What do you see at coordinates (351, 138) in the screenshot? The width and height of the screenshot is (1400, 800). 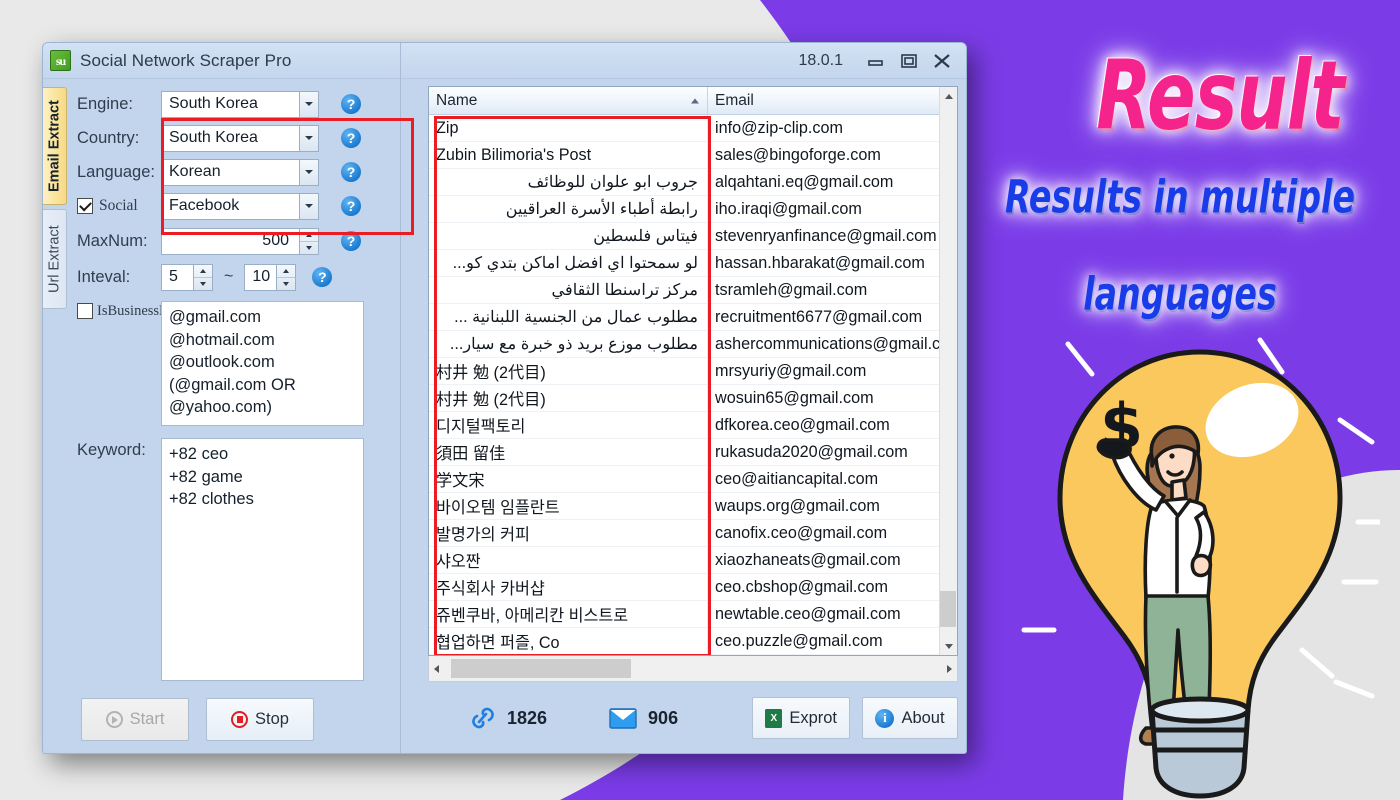 I see `country-help-icon: ?` at bounding box center [351, 138].